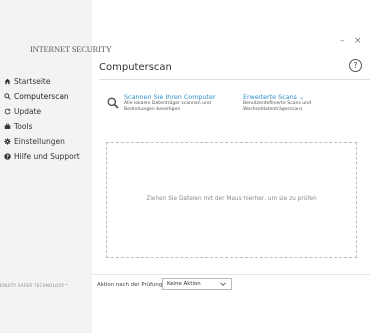 The height and width of the screenshot is (333, 370). Describe the element at coordinates (274, 97) in the screenshot. I see `advanced-scans-title: Erweiterte Scans ⌄` at that location.